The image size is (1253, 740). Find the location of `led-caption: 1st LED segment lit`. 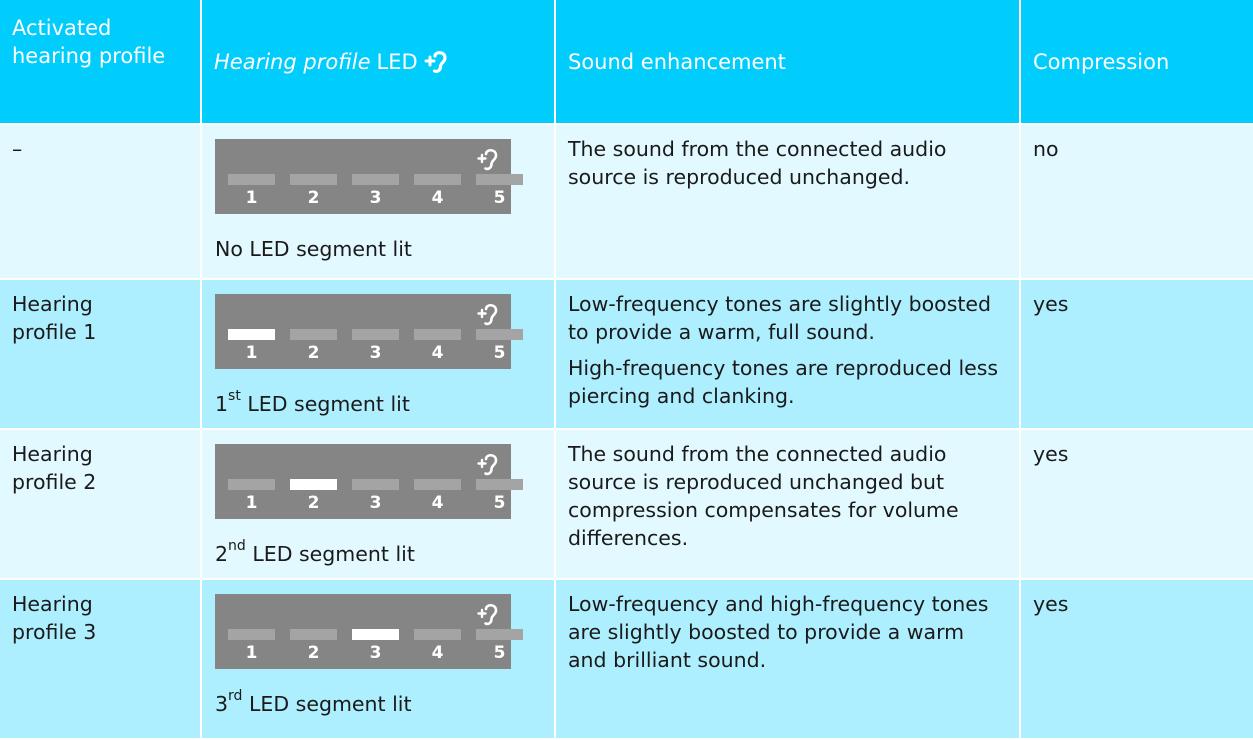

led-caption: 1st LED segment lit is located at coordinates (384, 401).